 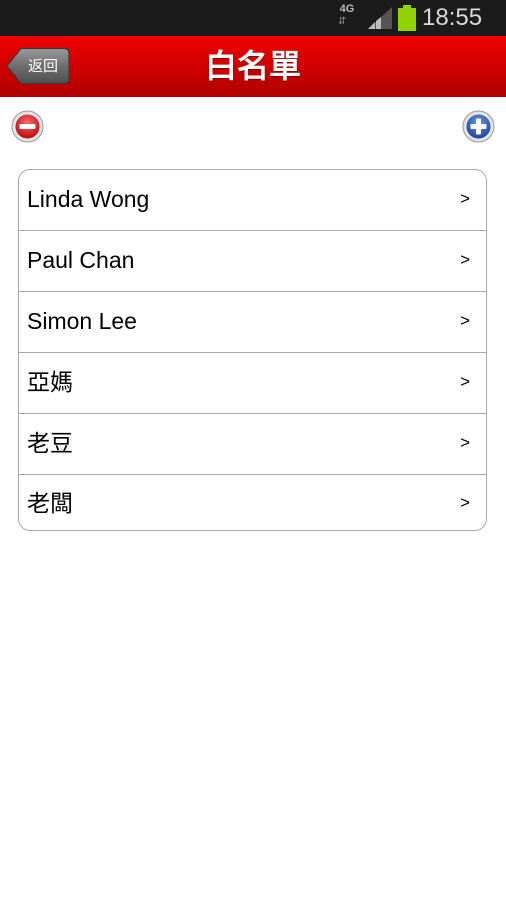 What do you see at coordinates (342, 21) in the screenshot?
I see `data-activity-icon: ⇵` at bounding box center [342, 21].